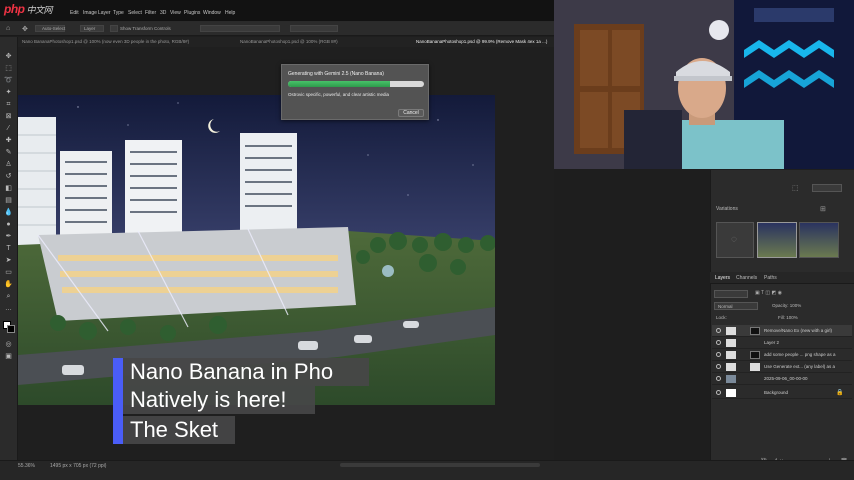 Image resolution: width=854 pixels, height=480 pixels. I want to click on shape-tool-icon: ▭, so click(8, 272).